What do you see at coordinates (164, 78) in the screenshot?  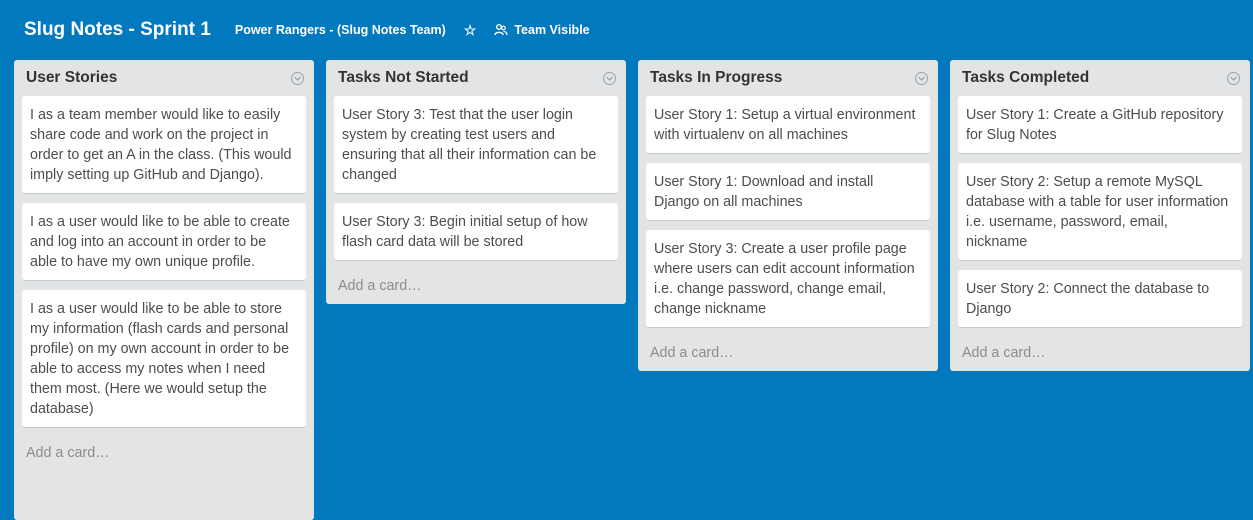 I see `list-header: User Stories` at bounding box center [164, 78].